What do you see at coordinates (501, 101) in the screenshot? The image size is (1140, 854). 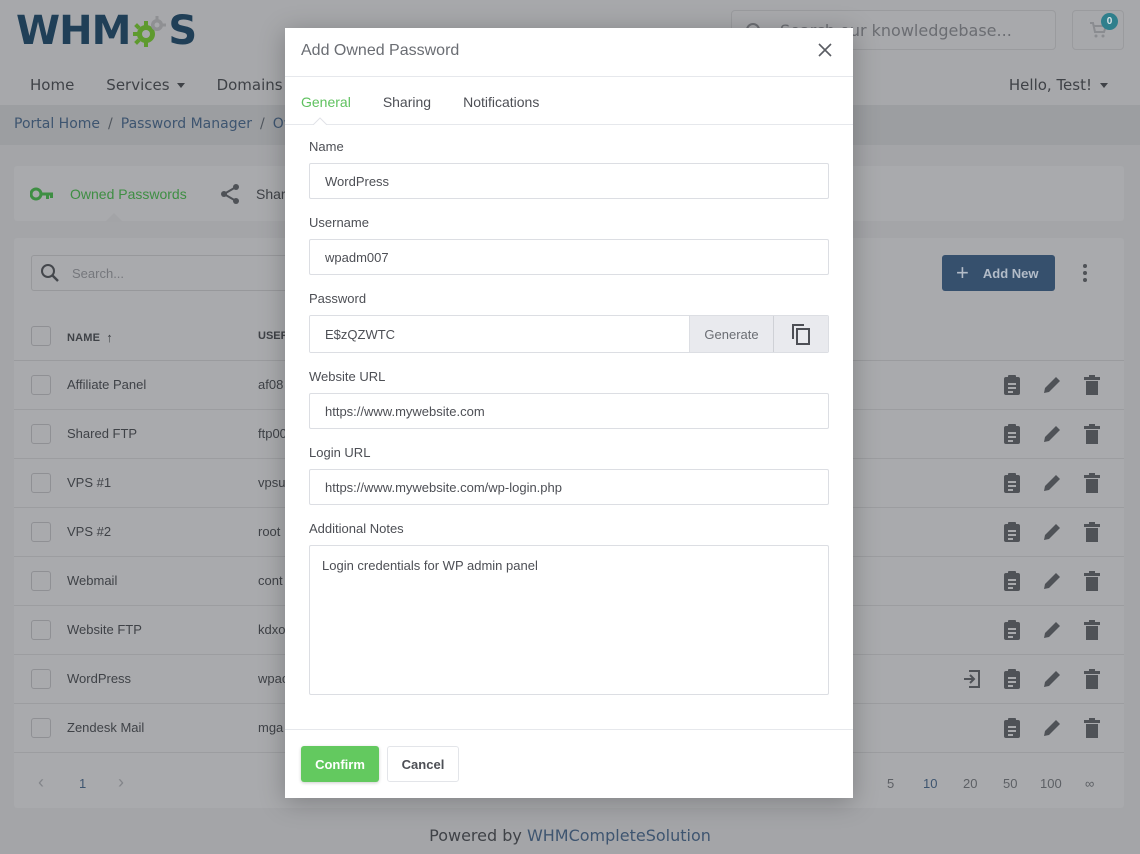 I see `tab-notifications: Notifications` at bounding box center [501, 101].